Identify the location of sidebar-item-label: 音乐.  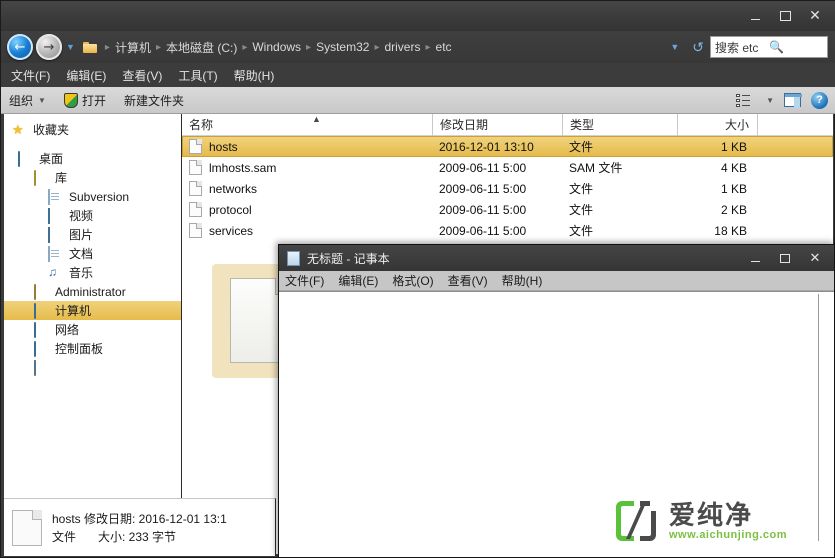
(81, 273).